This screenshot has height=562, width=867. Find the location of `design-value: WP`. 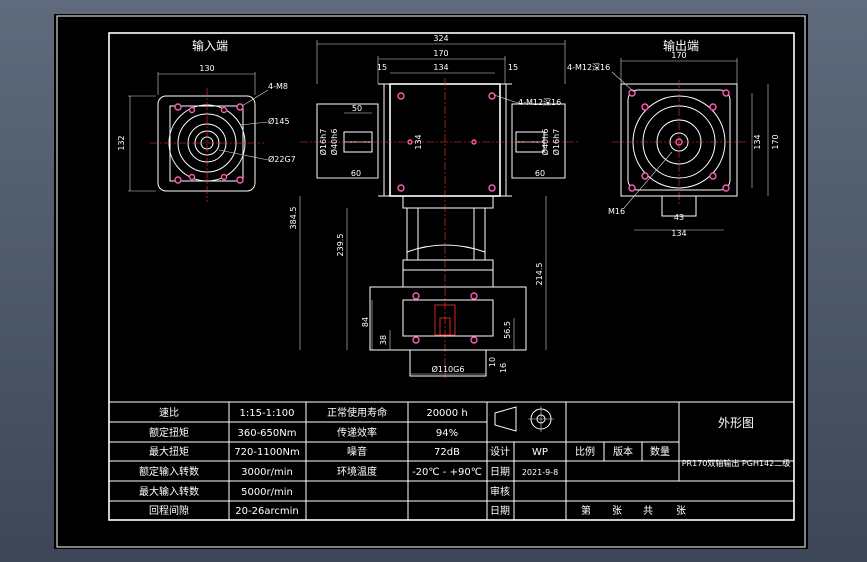

design-value: WP is located at coordinates (540, 452).